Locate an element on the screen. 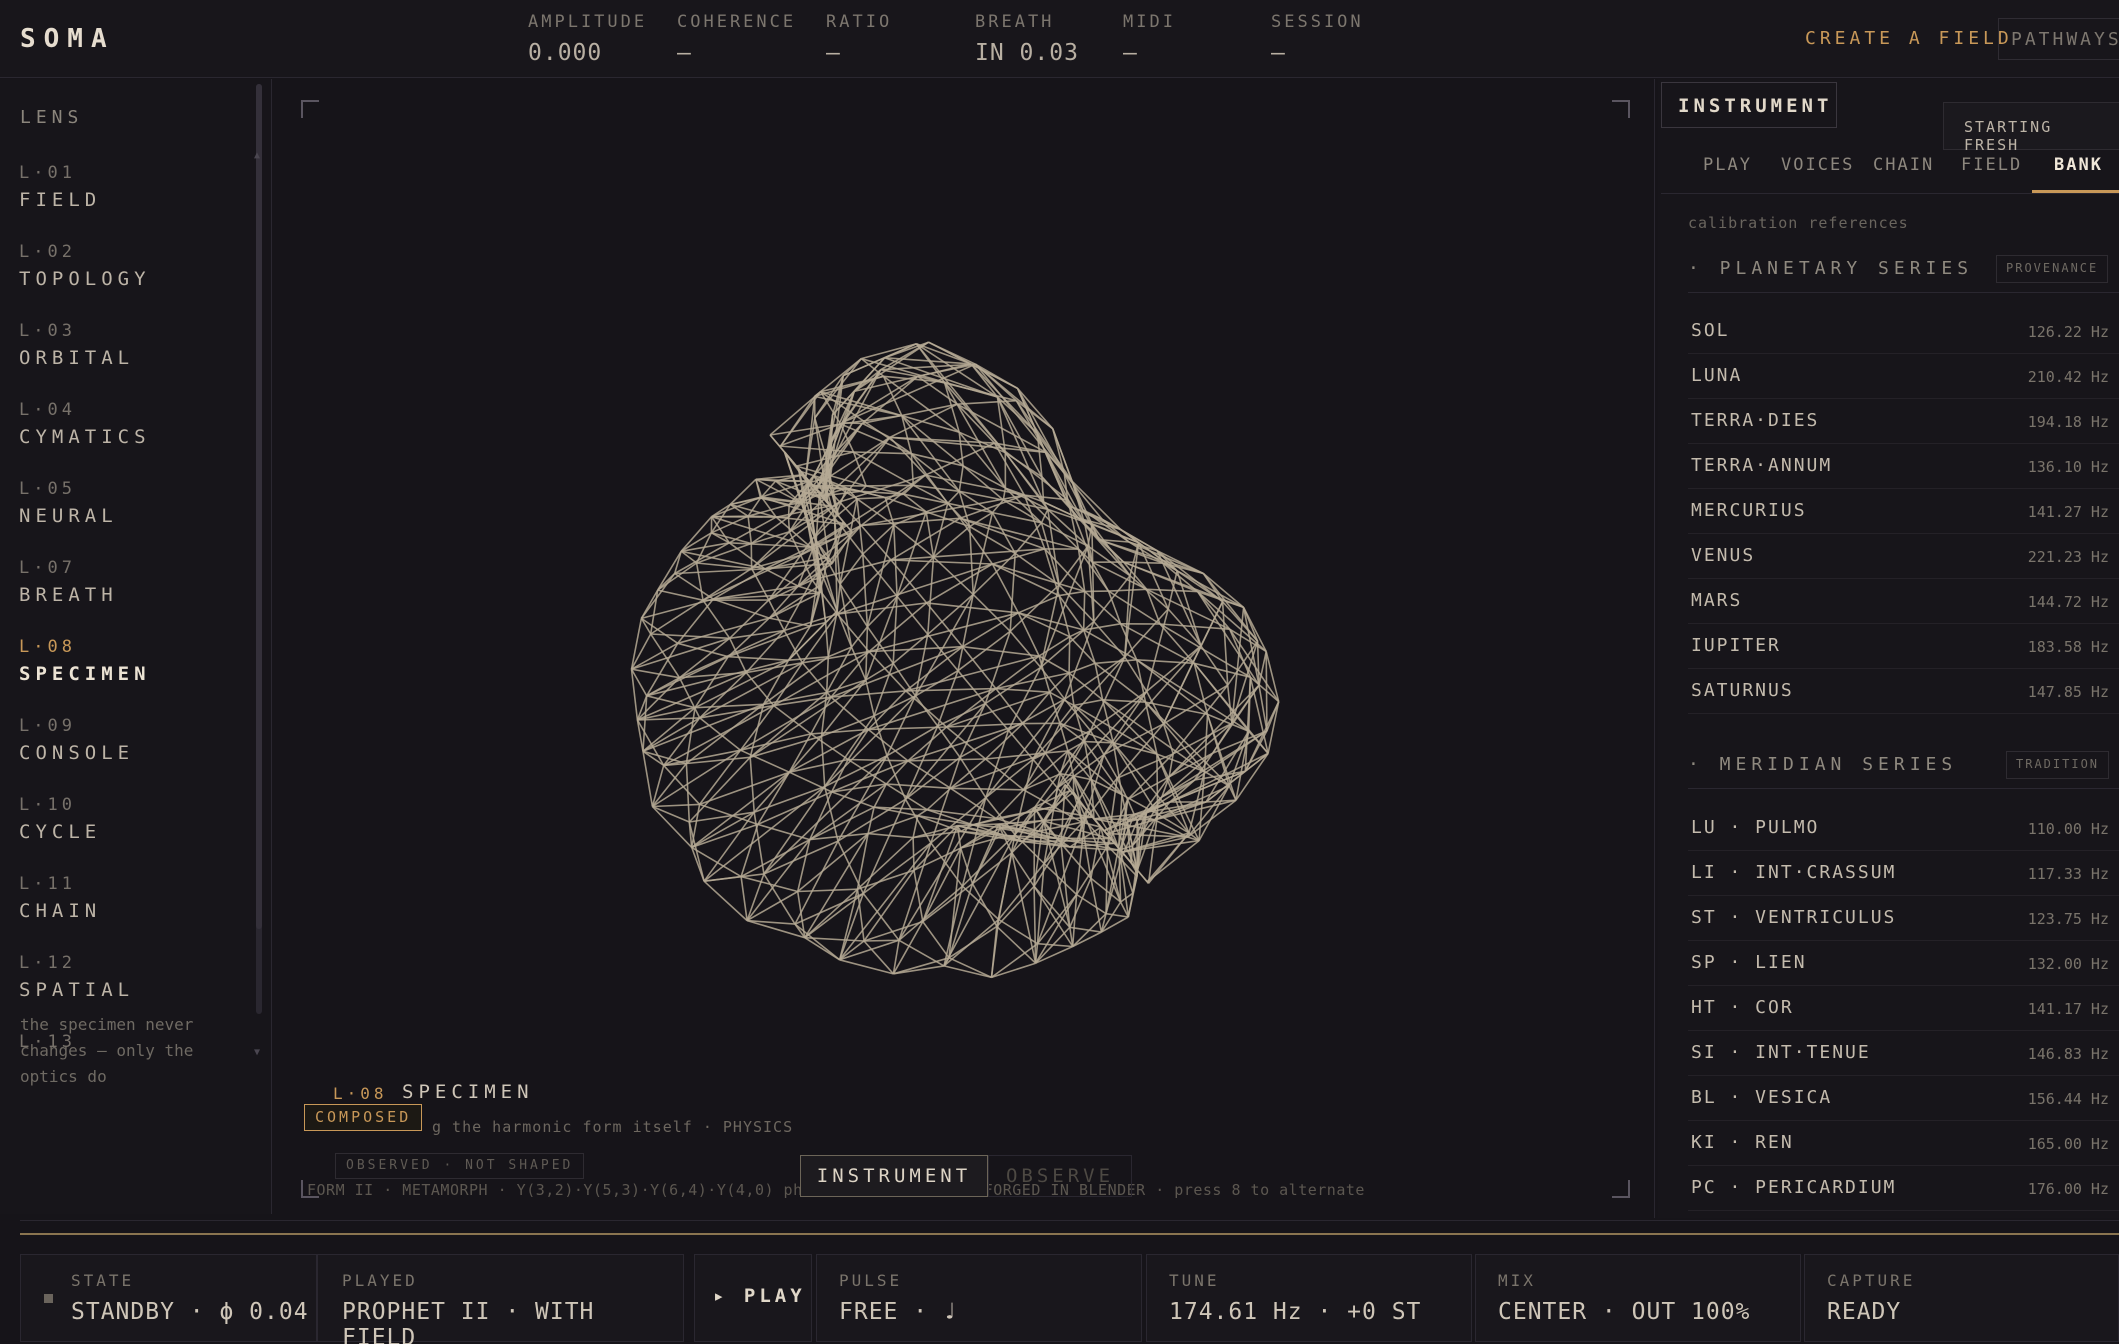 The width and height of the screenshot is (2119, 1344). bank-row-frequency: 147.85 Hz is located at coordinates (2068, 692).